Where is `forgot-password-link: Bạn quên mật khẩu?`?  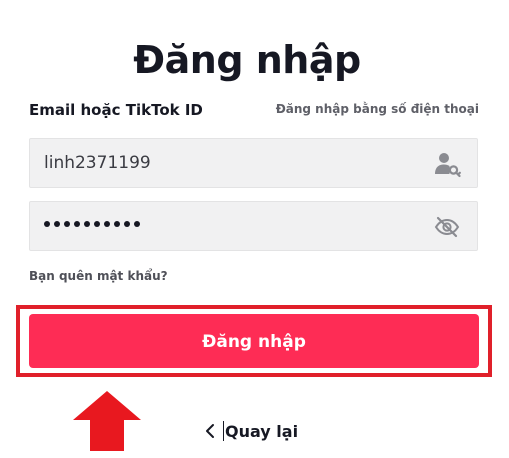 forgot-password-link: Bạn quên mật khẩu? is located at coordinates (98, 276).